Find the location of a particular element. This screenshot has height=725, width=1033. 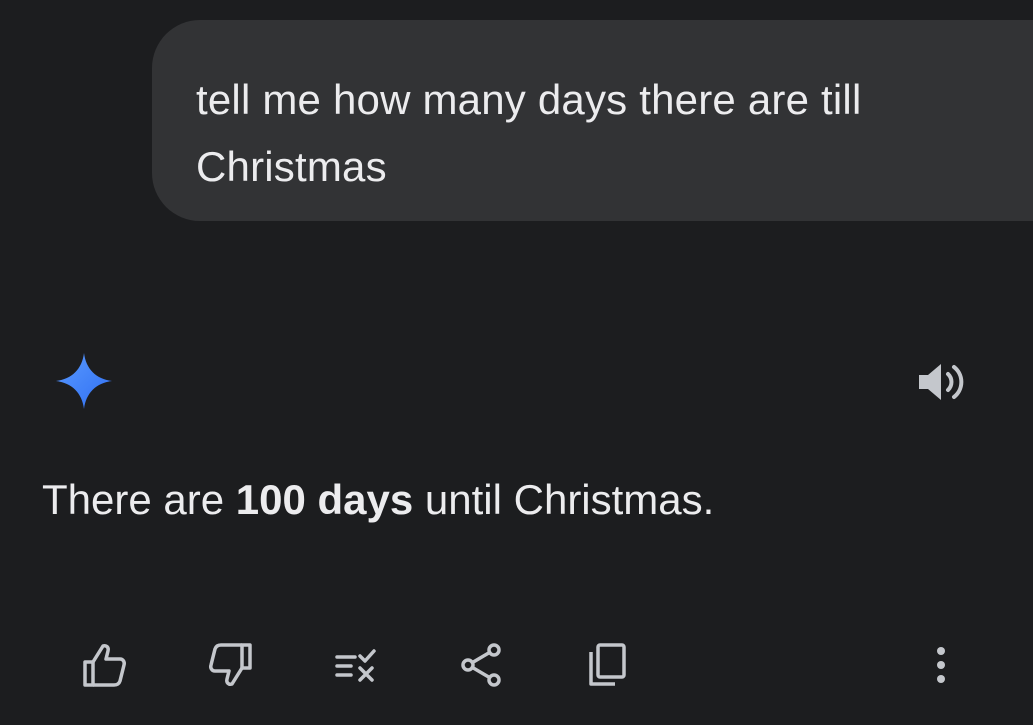

assistant-response: There are 100 days until Christmas. is located at coordinates (378, 500).